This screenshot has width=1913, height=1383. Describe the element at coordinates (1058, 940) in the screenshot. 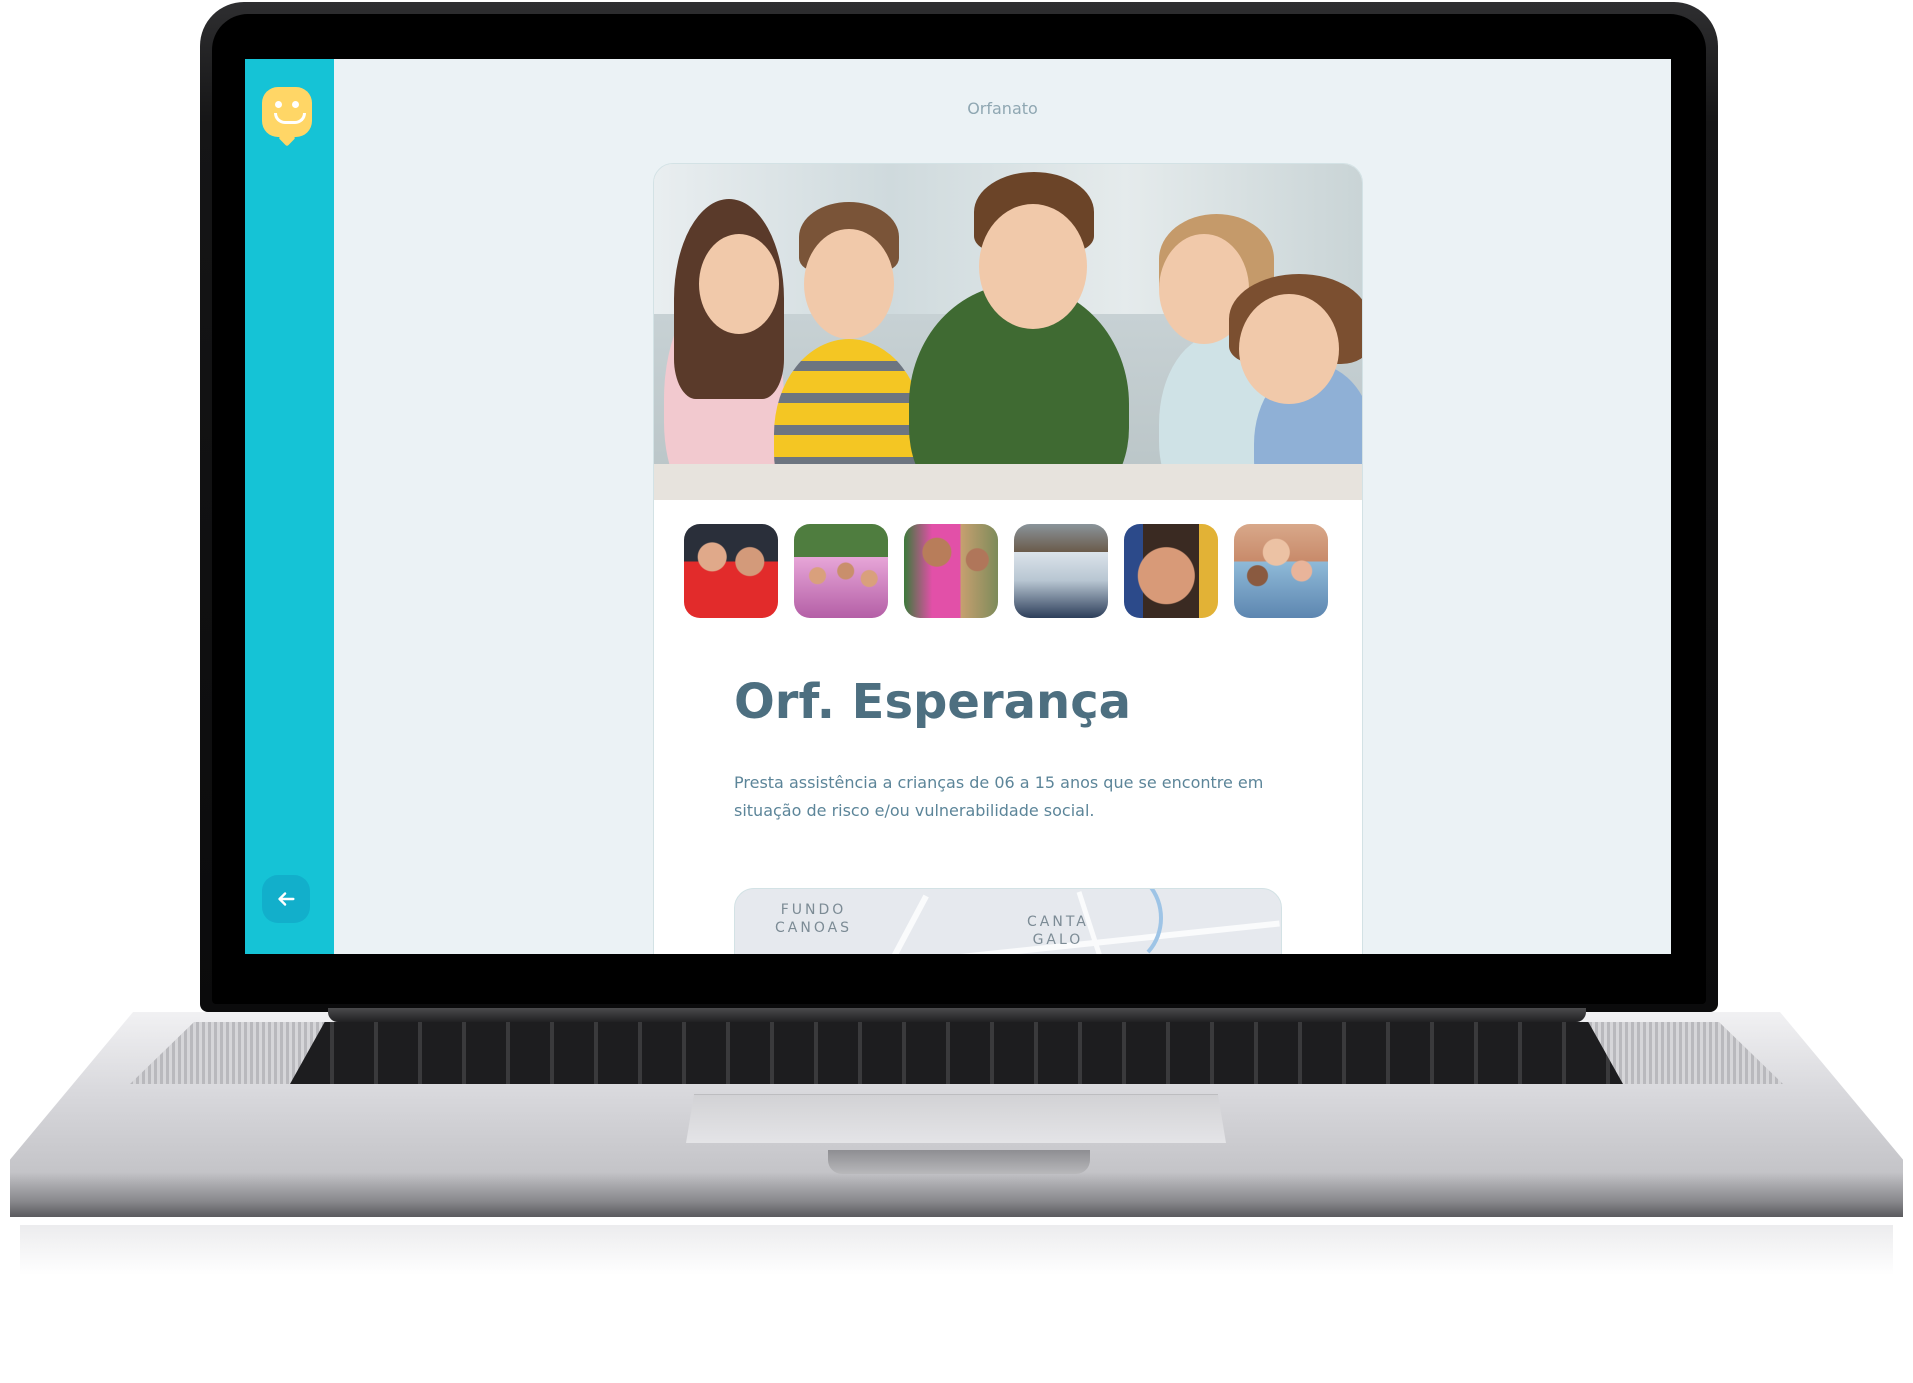

I see `map-label-line: GALO` at that location.